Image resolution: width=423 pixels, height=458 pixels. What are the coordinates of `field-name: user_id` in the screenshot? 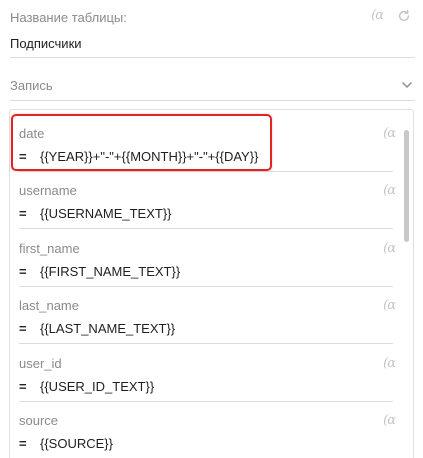 It's located at (40, 363).